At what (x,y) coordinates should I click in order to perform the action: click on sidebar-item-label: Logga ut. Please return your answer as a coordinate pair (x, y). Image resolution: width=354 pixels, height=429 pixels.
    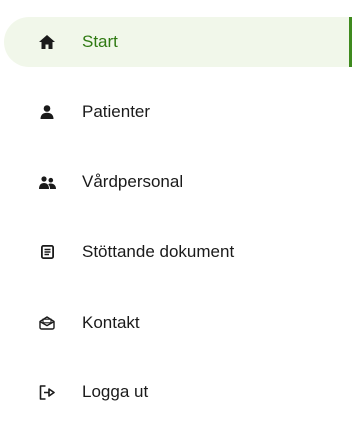
    Looking at the image, I should click on (115, 391).